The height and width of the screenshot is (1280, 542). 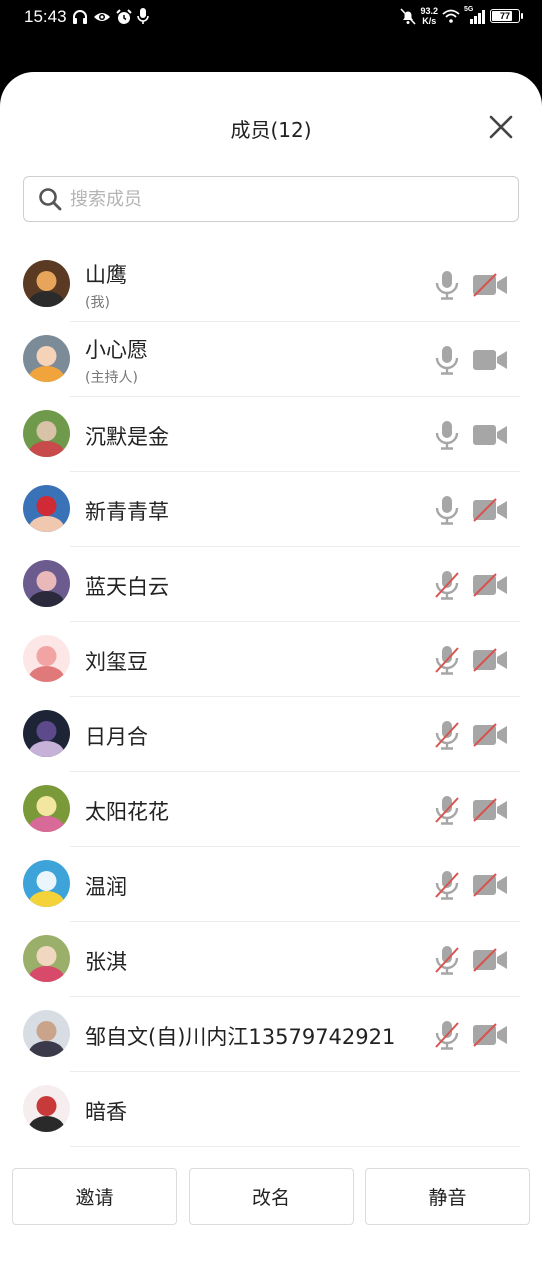 What do you see at coordinates (271, 809) in the screenshot?
I see `member-row: 太阳花花` at bounding box center [271, 809].